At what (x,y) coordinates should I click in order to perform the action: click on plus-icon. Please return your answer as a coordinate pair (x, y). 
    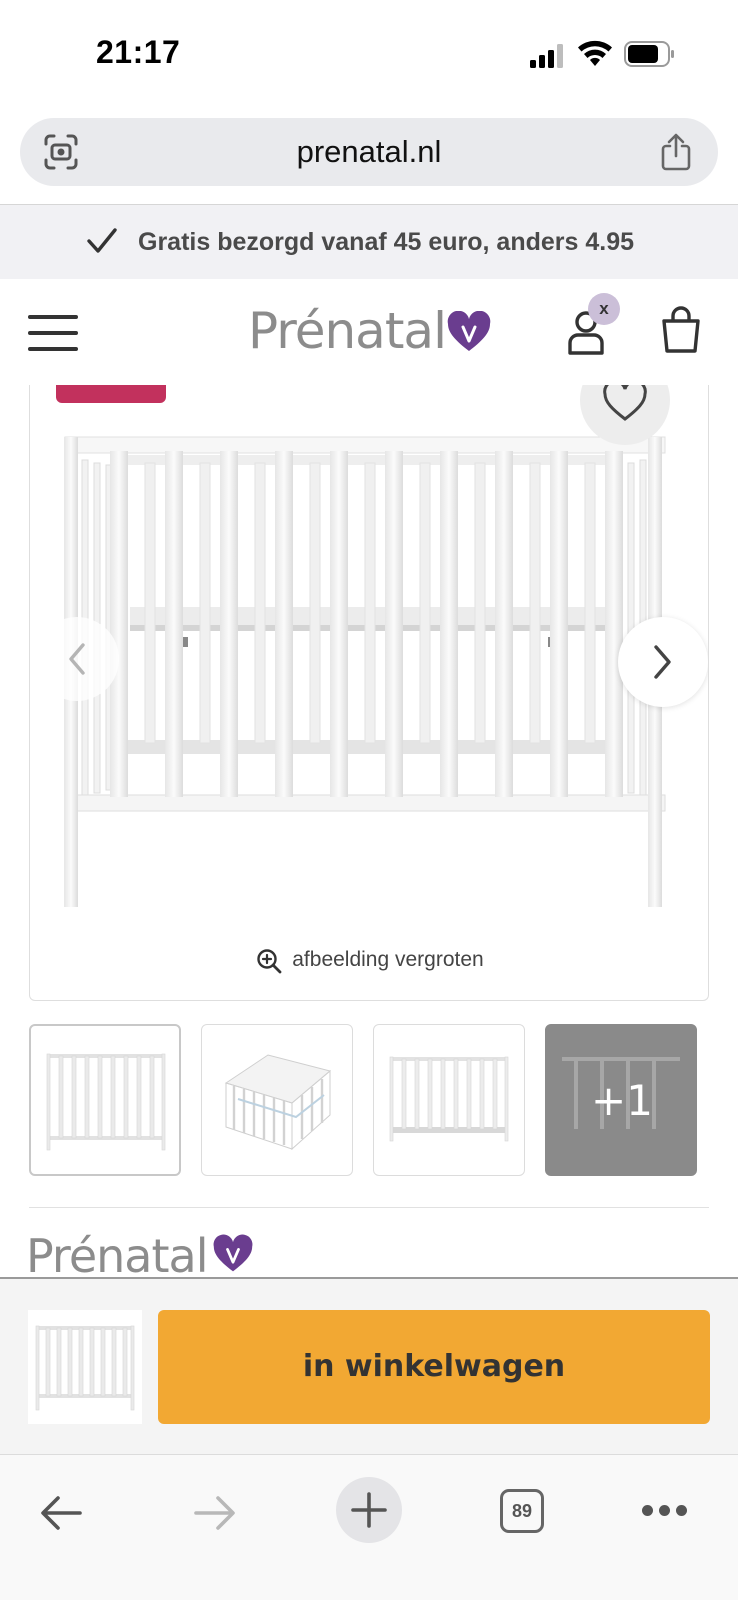
    Looking at the image, I should click on (369, 1510).